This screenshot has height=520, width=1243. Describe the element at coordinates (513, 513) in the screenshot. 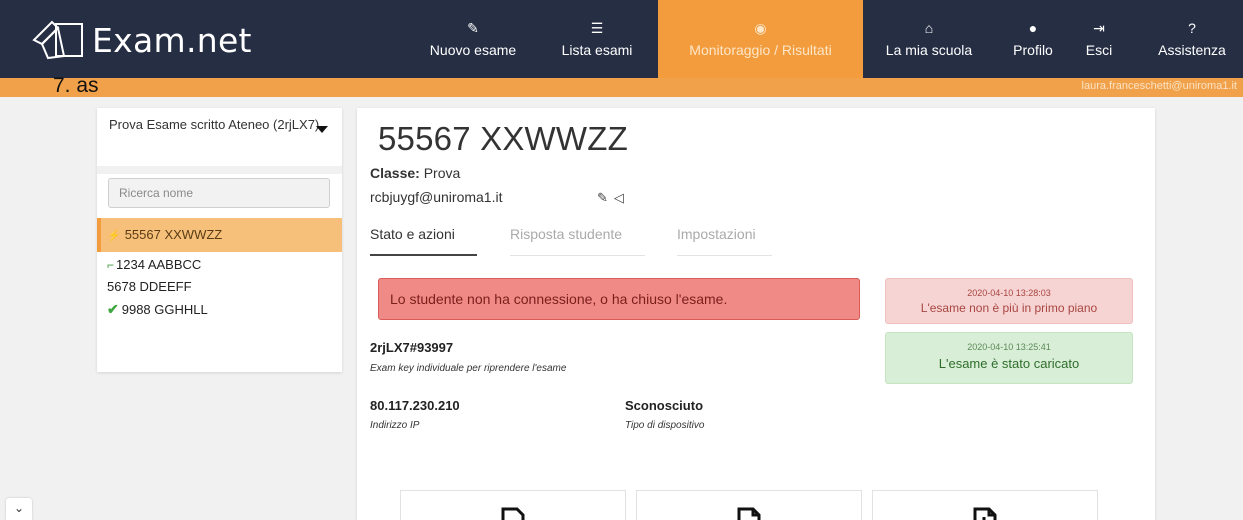

I see `document-icon` at that location.